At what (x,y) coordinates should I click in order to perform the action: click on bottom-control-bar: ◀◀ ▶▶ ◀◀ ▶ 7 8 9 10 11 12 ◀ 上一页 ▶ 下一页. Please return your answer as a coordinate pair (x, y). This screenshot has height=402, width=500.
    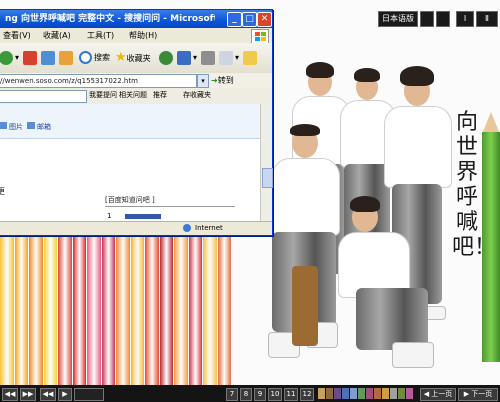
    Looking at the image, I should click on (250, 393).